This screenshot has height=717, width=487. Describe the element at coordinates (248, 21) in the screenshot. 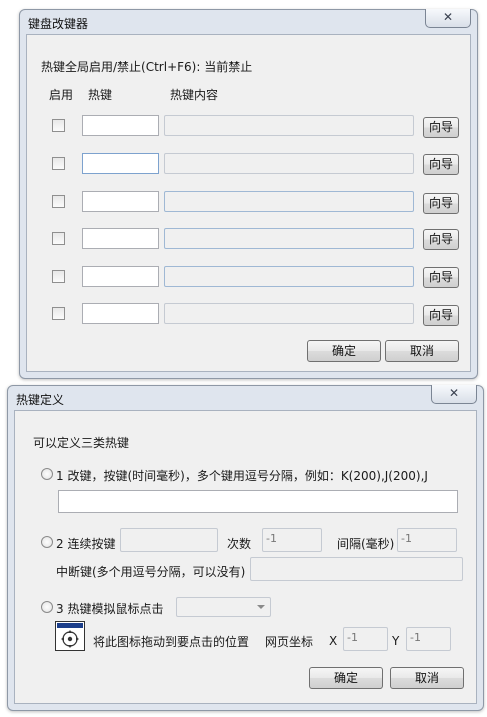

I see `title-bar: 键盘改键器 ✕` at that location.